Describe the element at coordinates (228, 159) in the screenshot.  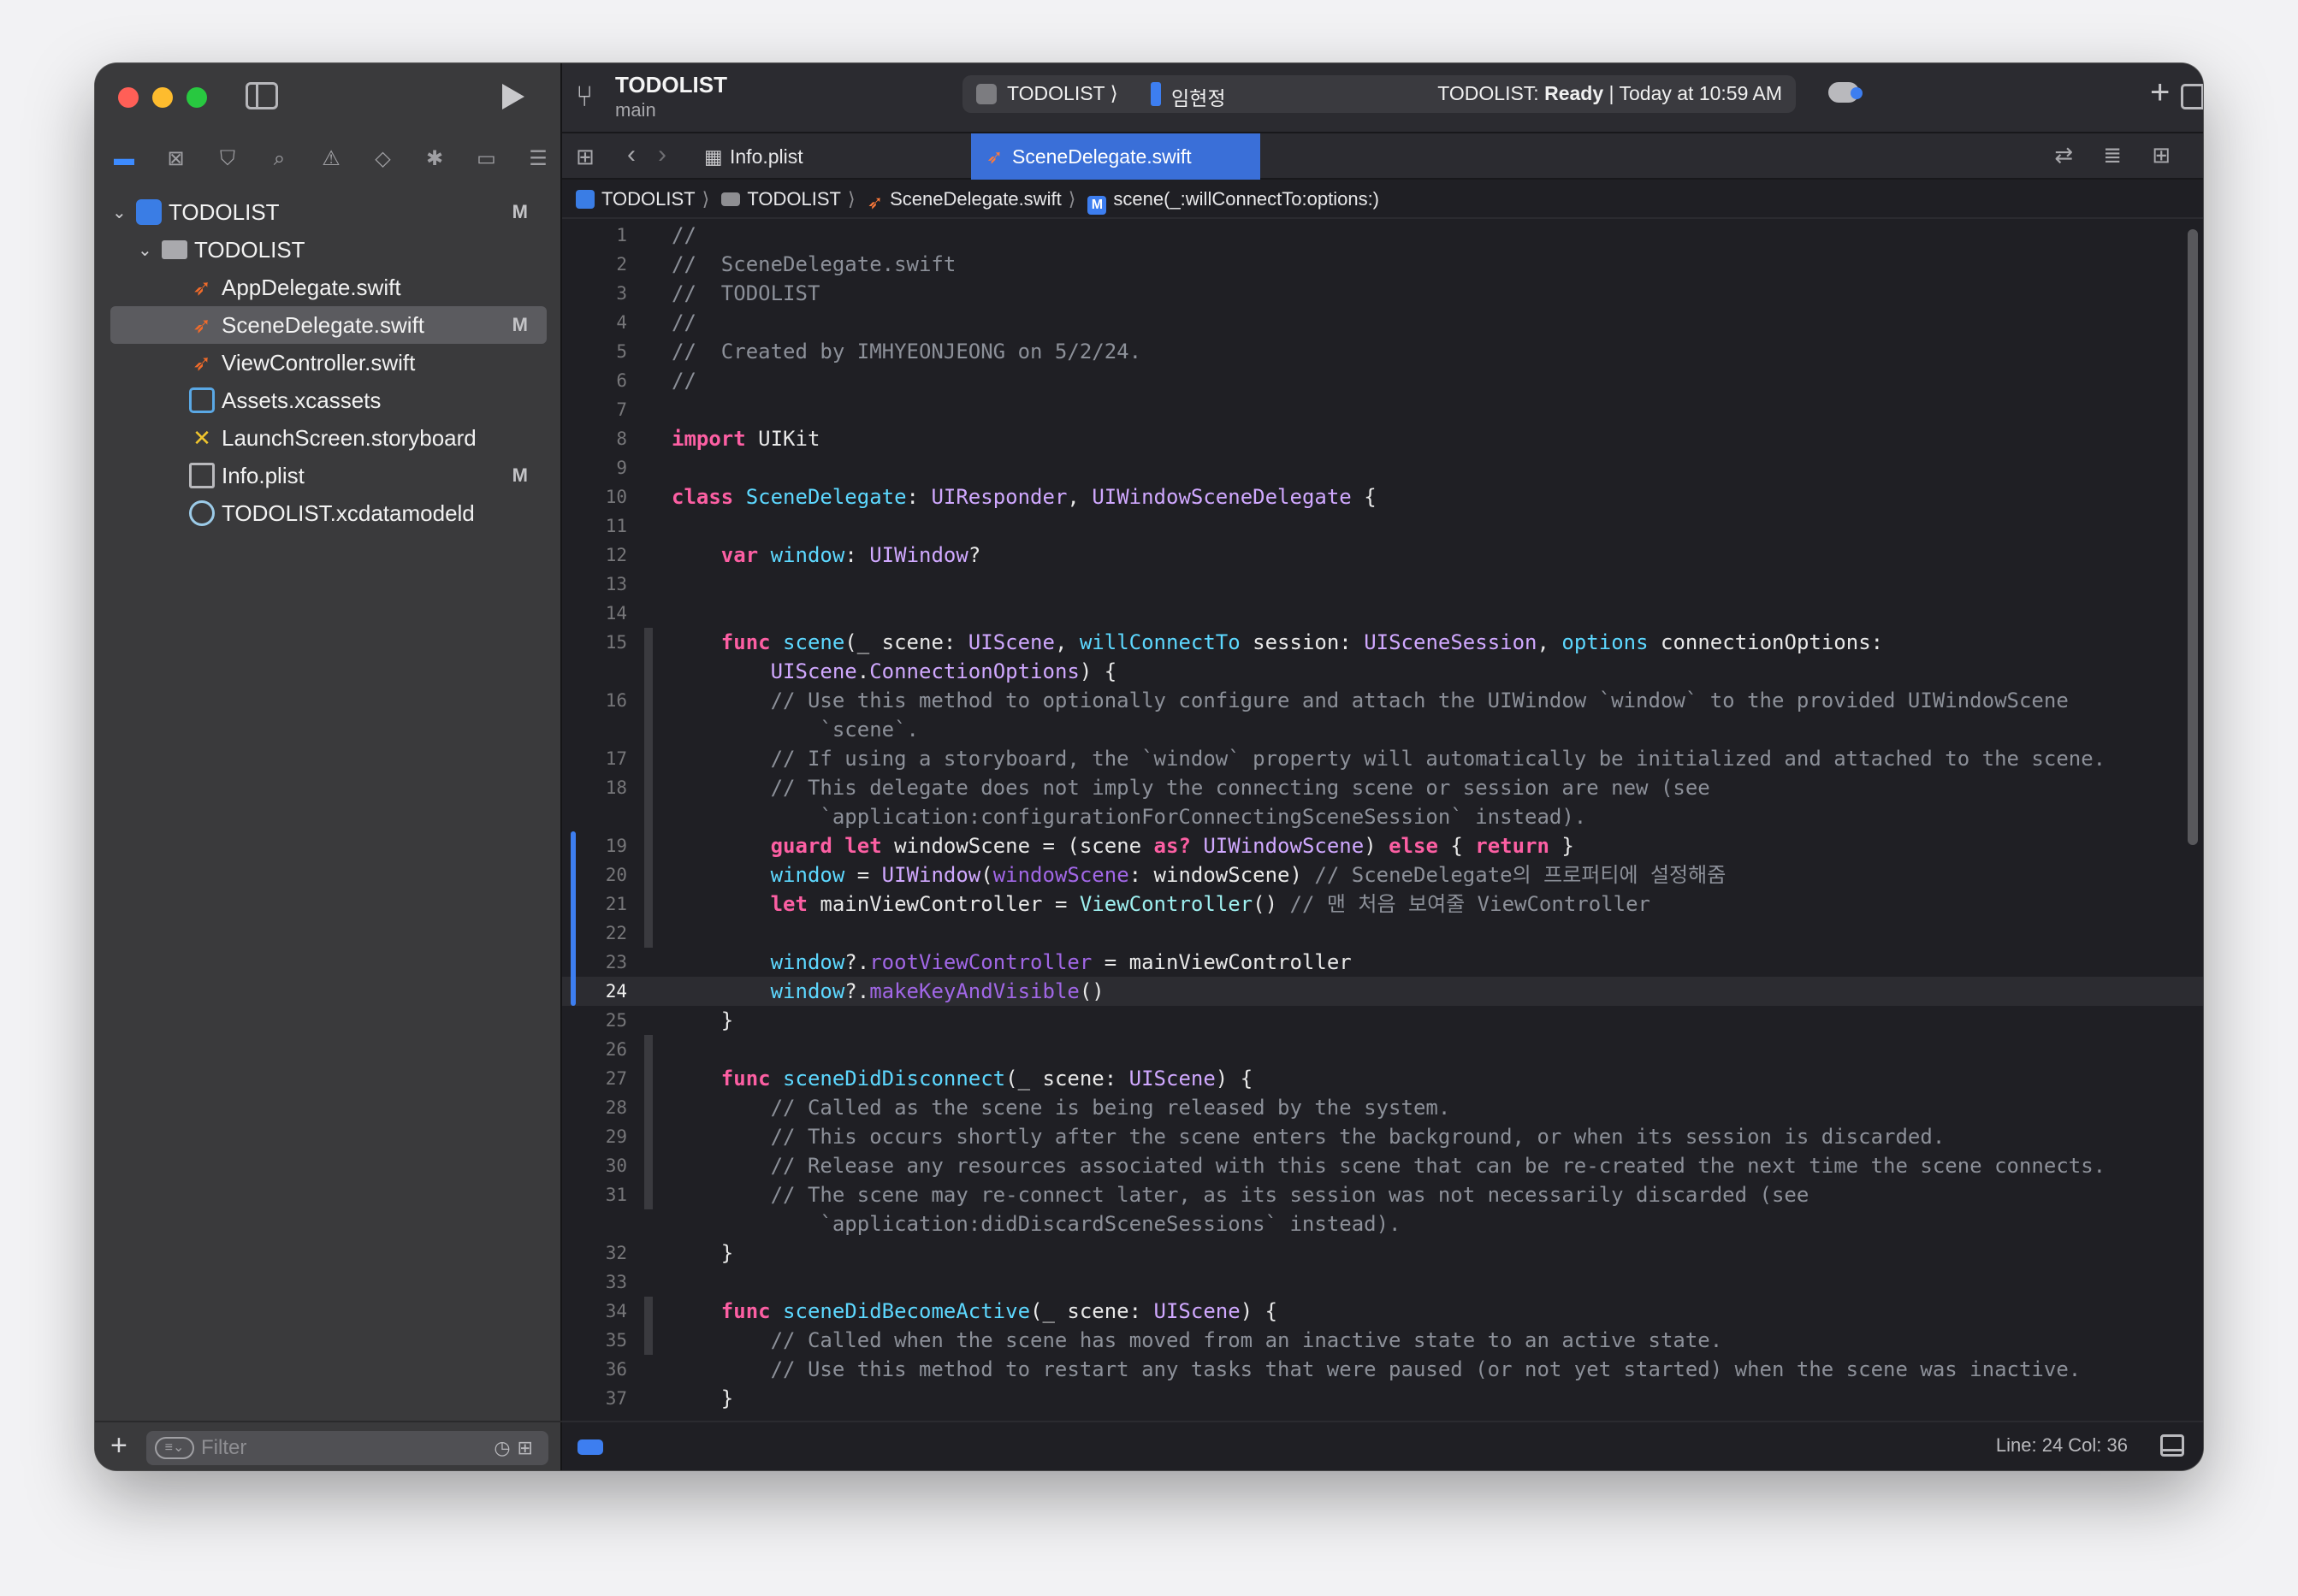
I see `bookmark-icon: ⛉` at that location.